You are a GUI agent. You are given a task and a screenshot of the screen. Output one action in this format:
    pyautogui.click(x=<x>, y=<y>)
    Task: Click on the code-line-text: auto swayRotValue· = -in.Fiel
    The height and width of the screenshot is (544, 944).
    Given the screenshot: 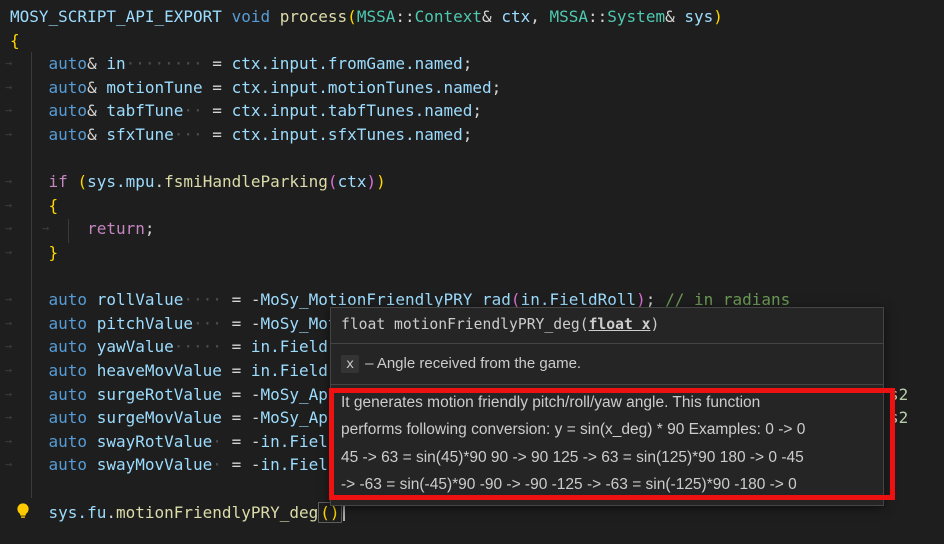 What is the action you would take?
    pyautogui.click(x=169, y=442)
    